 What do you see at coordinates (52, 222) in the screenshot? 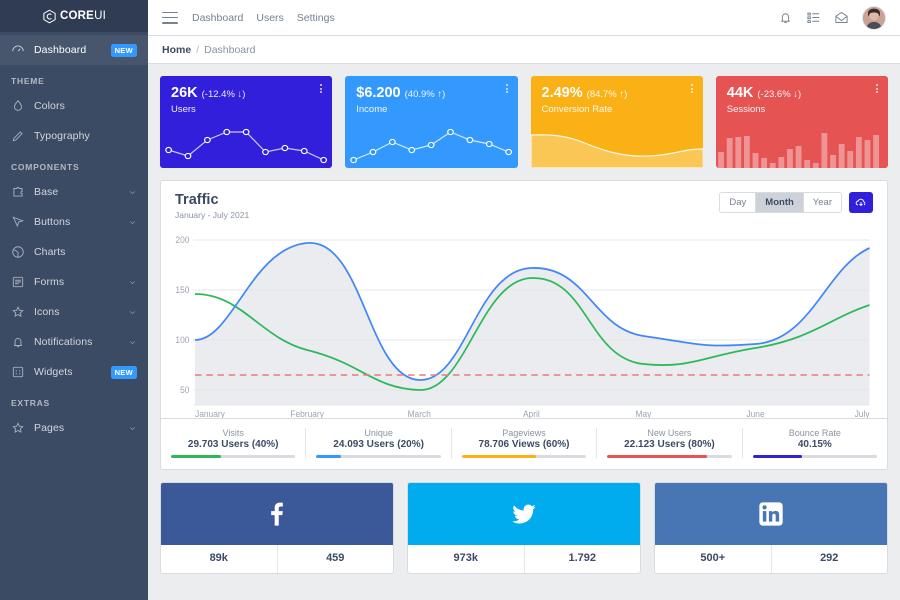
I see `sidebar-item-label: Buttons` at bounding box center [52, 222].